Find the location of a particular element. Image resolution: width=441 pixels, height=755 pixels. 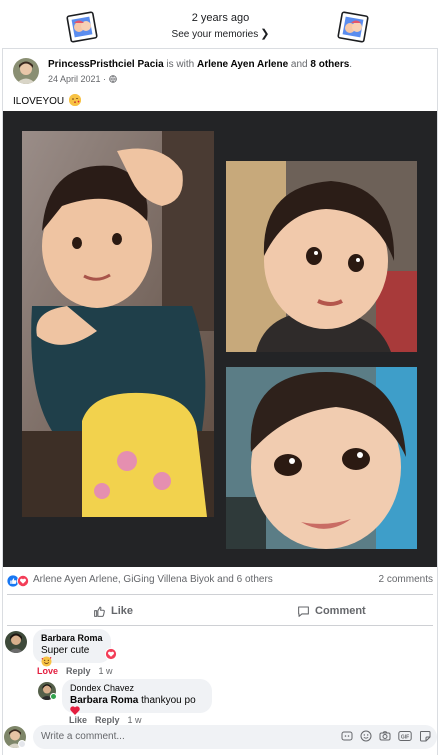

reply-reply-action: Reply is located at coordinates (107, 720).